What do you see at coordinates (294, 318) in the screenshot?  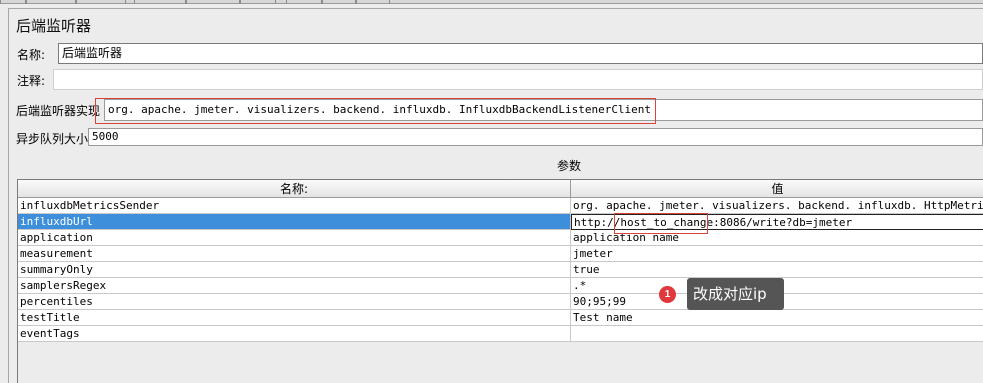 I see `param-name-cell: testTitle` at bounding box center [294, 318].